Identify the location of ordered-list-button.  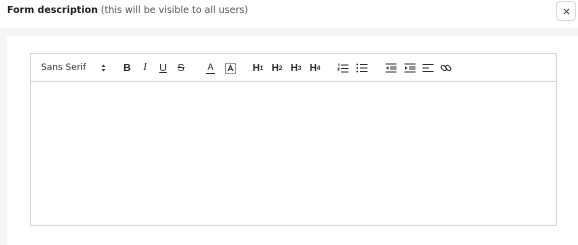
(343, 68).